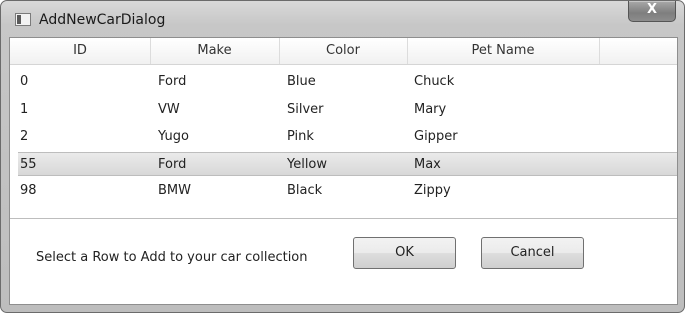  I want to click on cell-pet-name: Gipper, so click(436, 136).